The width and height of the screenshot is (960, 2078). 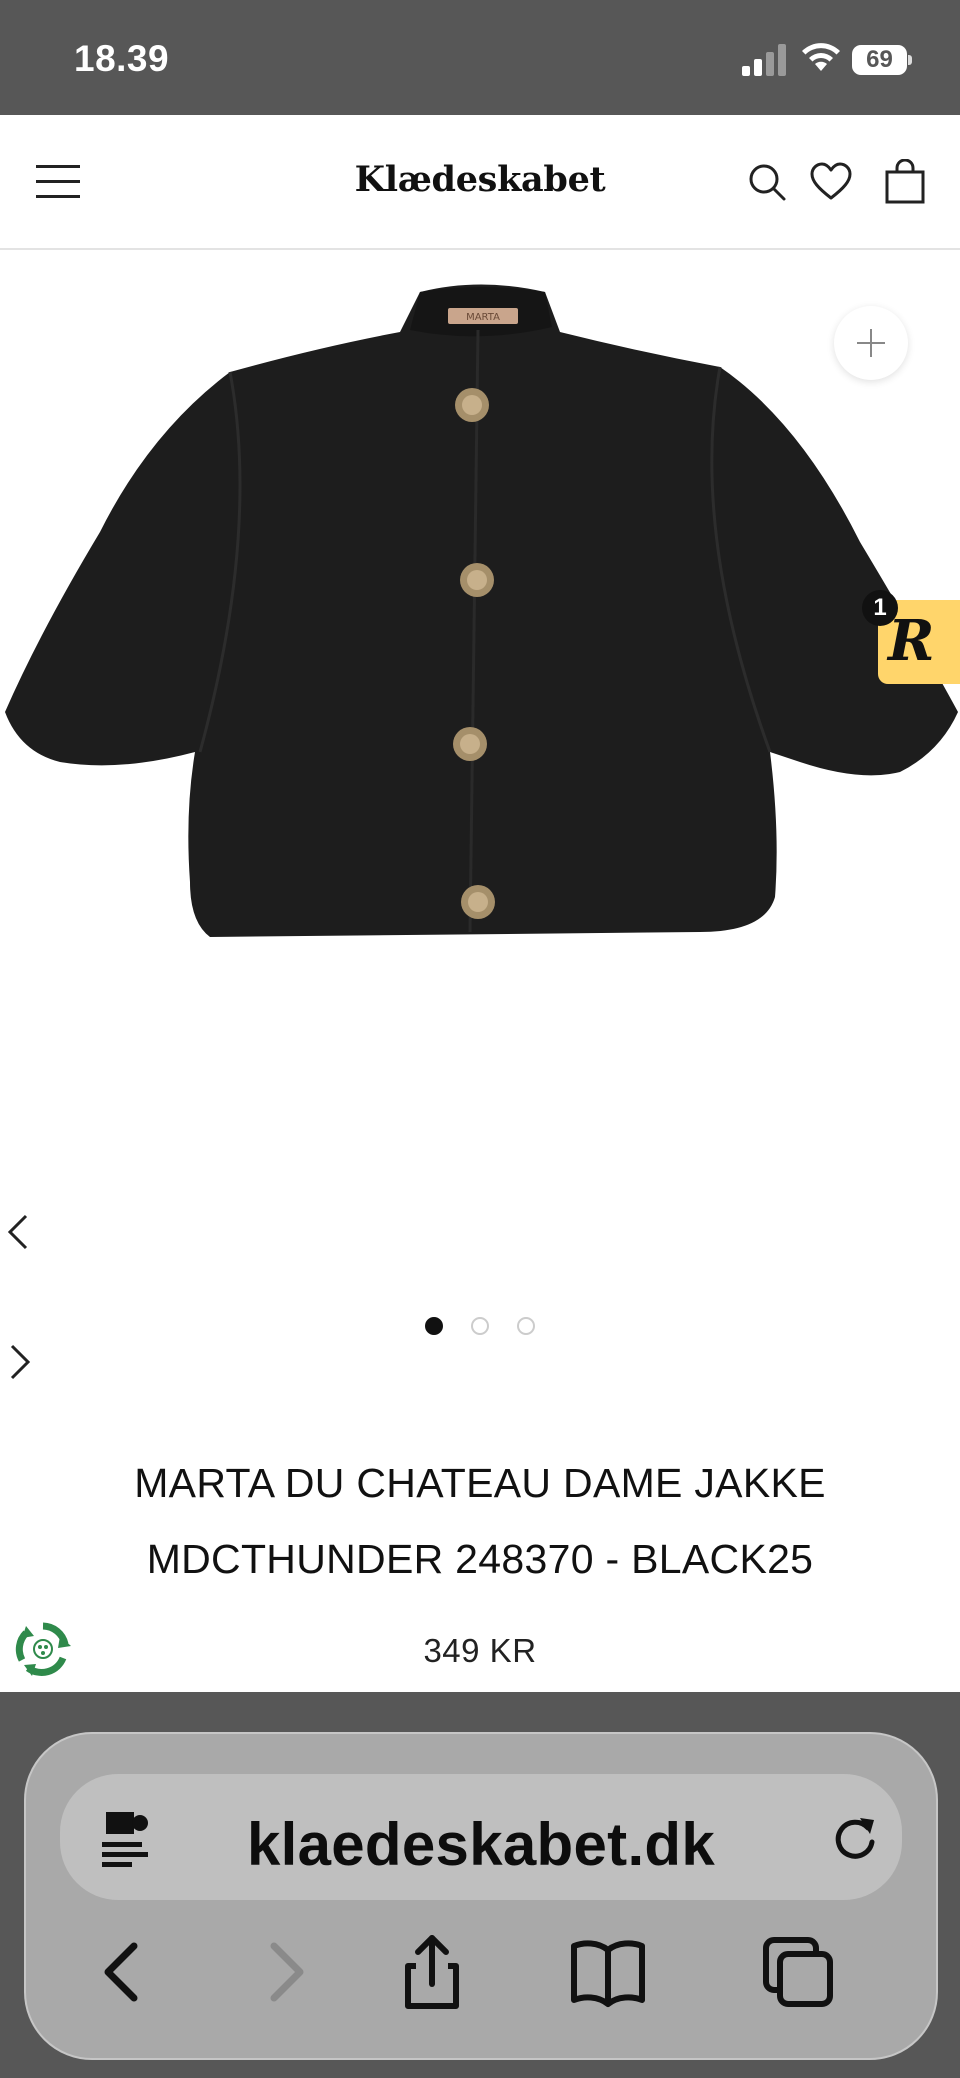 I want to click on battery-icon: 69, so click(x=882, y=60).